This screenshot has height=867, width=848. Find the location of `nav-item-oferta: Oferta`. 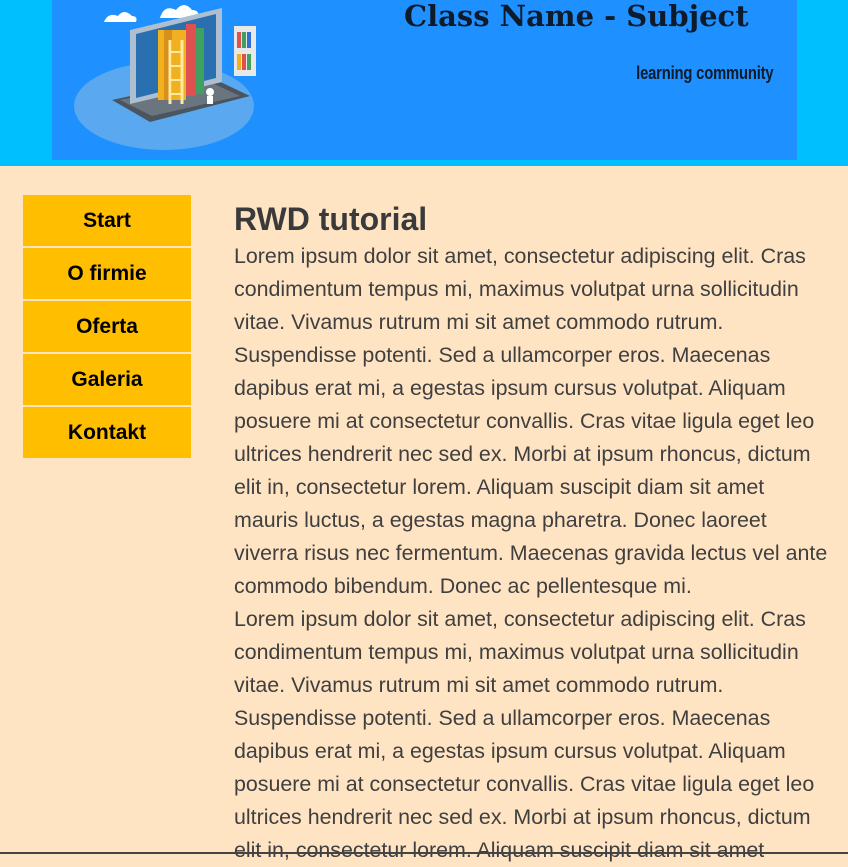

nav-item-oferta: Oferta is located at coordinates (107, 326).